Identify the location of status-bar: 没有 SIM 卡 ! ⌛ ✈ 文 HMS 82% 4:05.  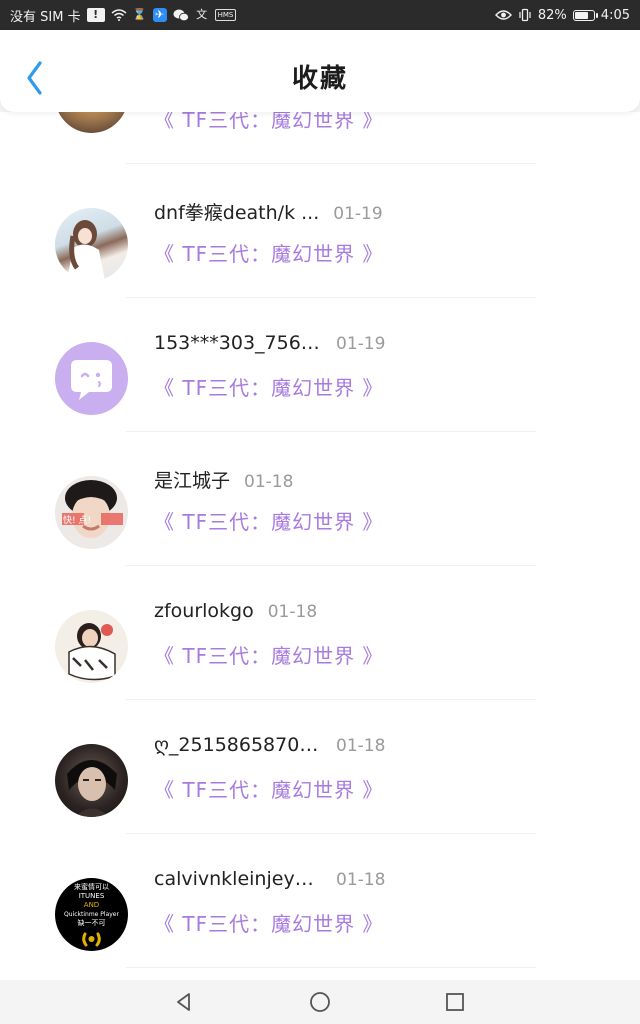
(320, 15).